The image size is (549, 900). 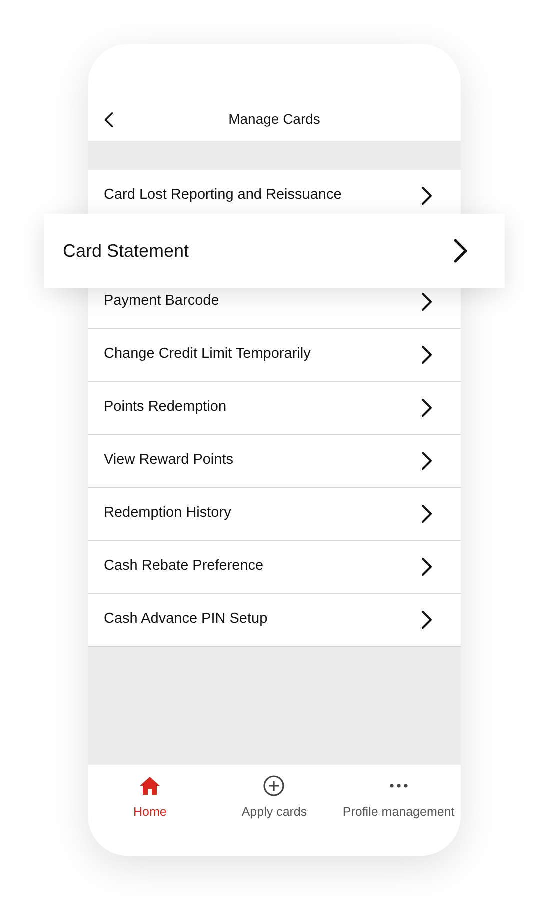 What do you see at coordinates (274, 251) in the screenshot?
I see `menu-item: Card Statement` at bounding box center [274, 251].